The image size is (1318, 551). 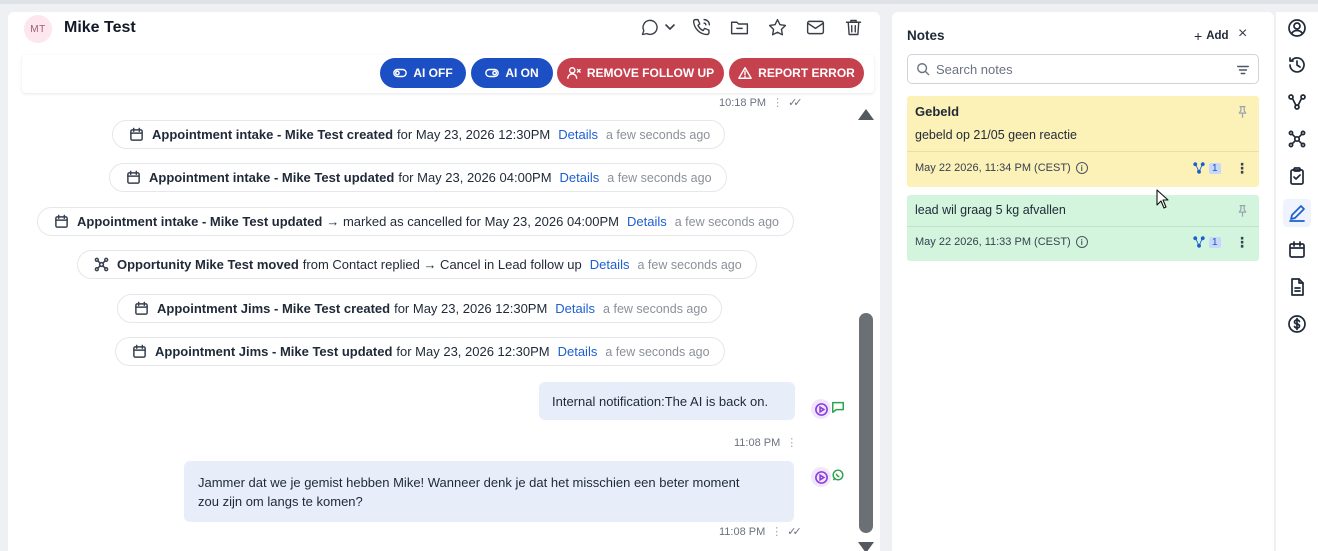 What do you see at coordinates (670, 27) in the screenshot?
I see `chevron-down-icon` at bounding box center [670, 27].